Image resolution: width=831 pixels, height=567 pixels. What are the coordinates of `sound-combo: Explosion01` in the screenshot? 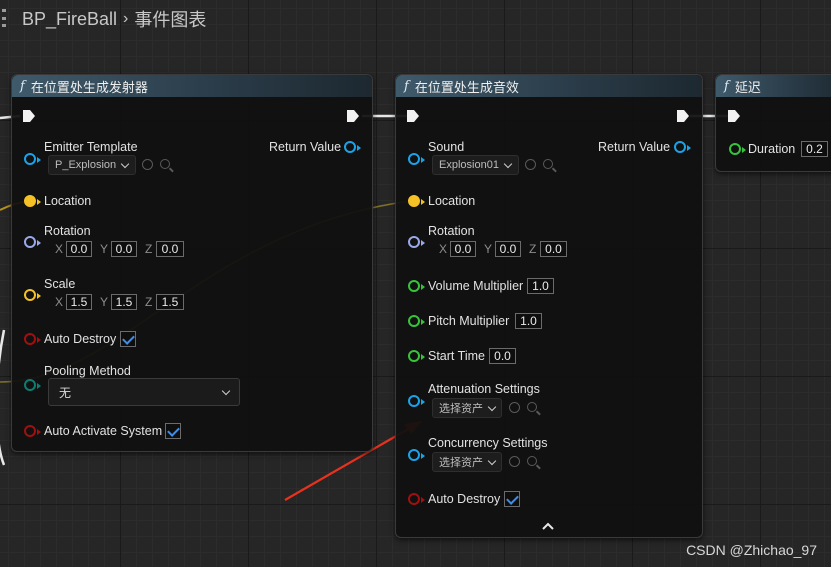 It's located at (475, 165).